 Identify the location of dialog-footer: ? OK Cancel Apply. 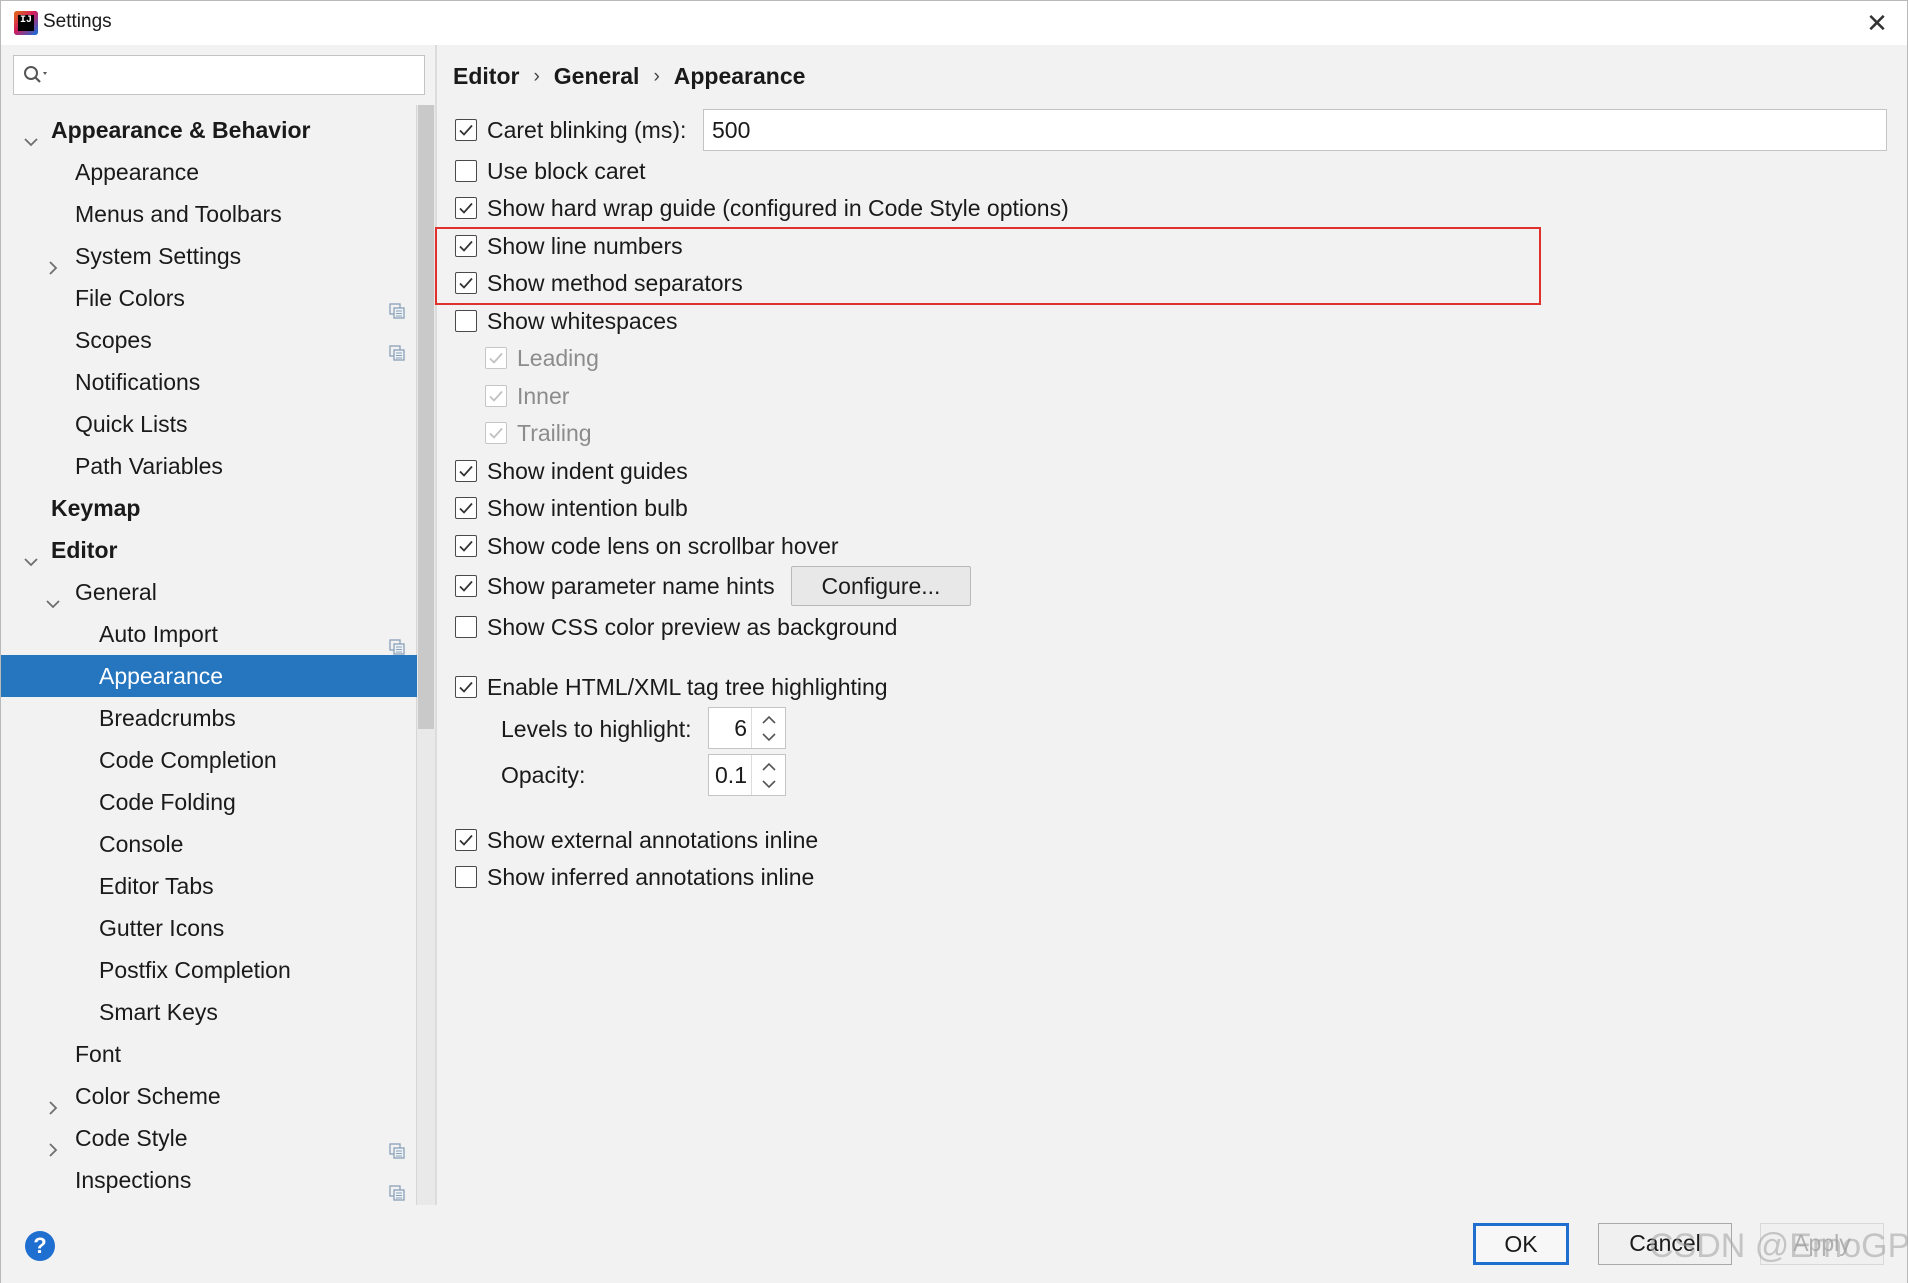
(954, 1244).